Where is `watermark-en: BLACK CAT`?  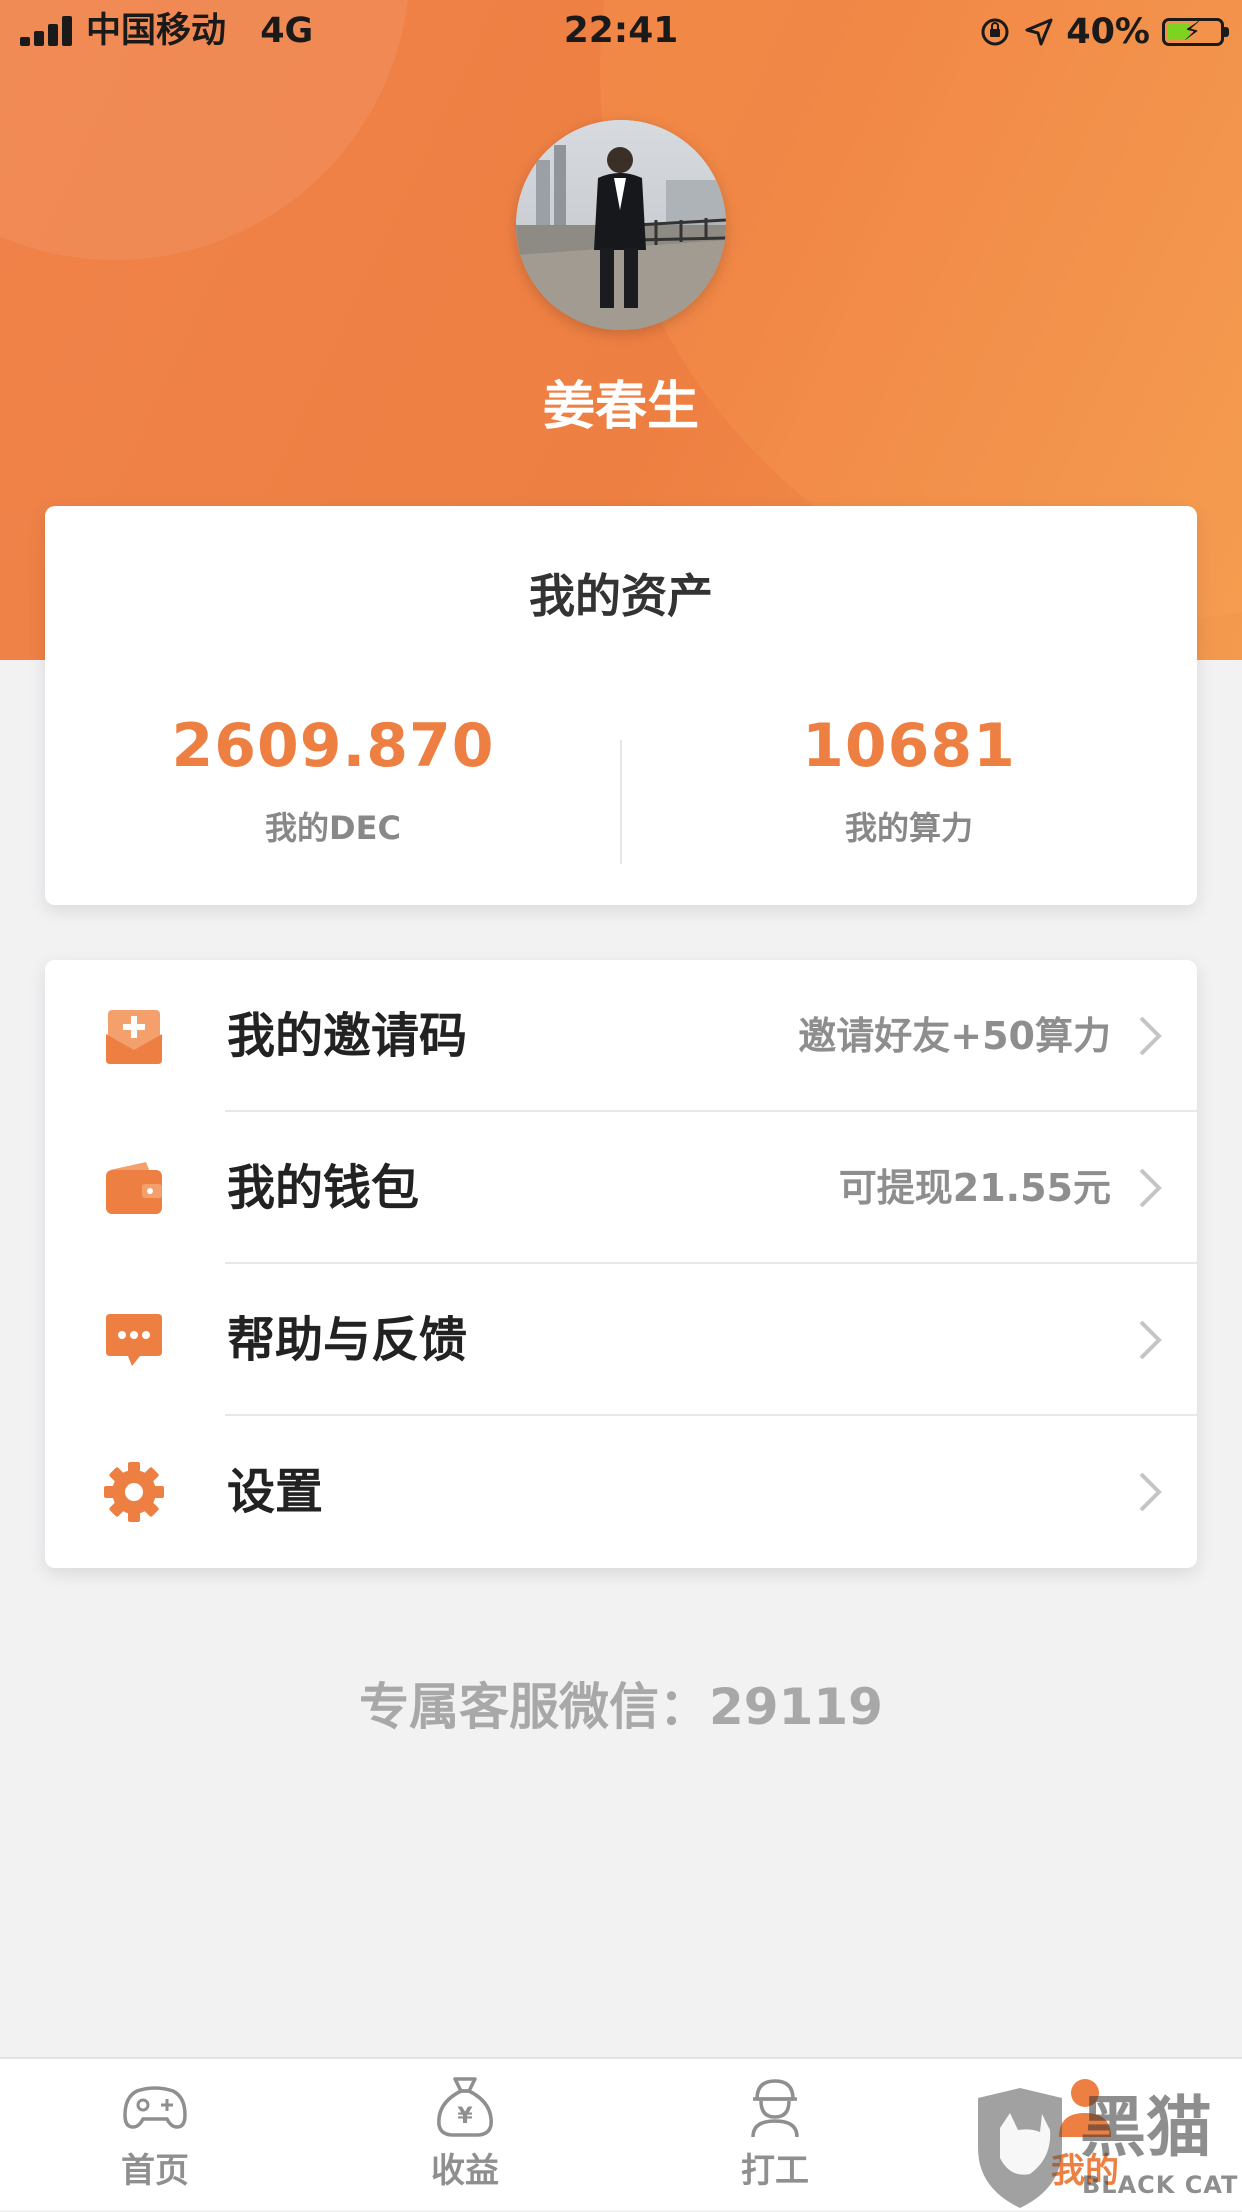
watermark-en: BLACK CAT is located at coordinates (1160, 2185).